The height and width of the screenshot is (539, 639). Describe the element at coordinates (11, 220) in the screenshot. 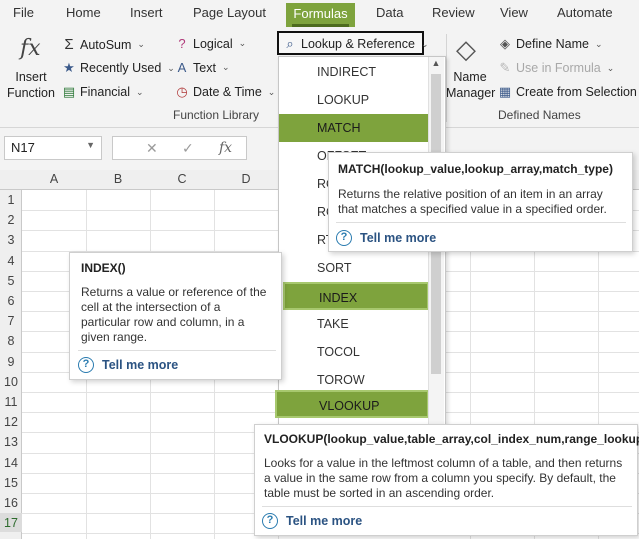

I see `row-header: 2` at that location.